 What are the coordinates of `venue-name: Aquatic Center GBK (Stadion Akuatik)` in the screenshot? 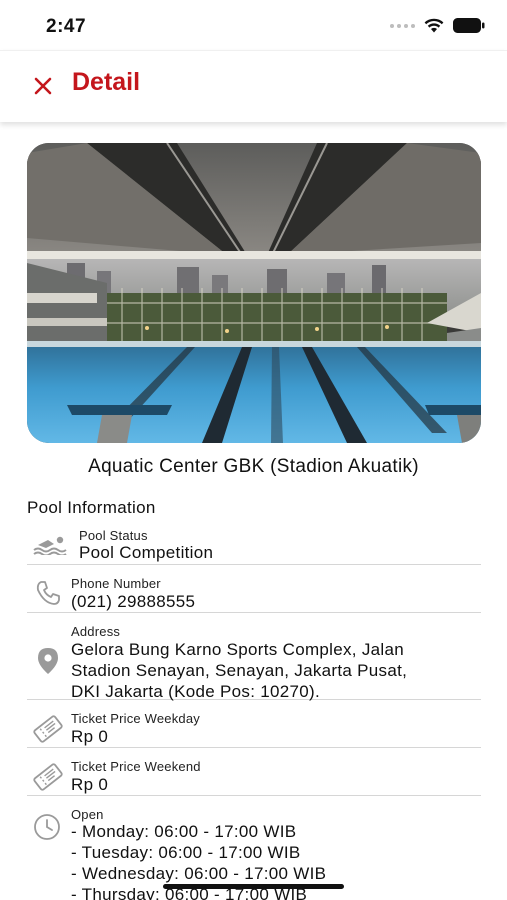 It's located at (253, 466).